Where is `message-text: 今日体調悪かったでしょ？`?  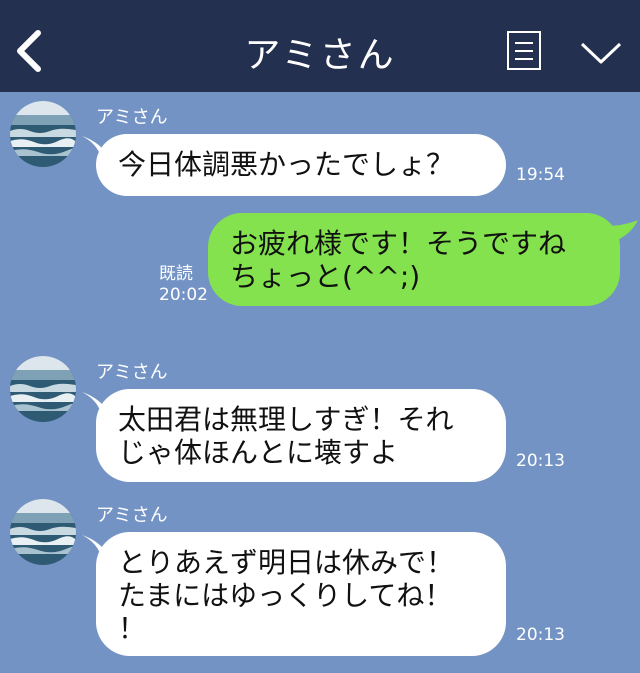
message-text: 今日体調悪かったでしょ？ is located at coordinates (286, 164).